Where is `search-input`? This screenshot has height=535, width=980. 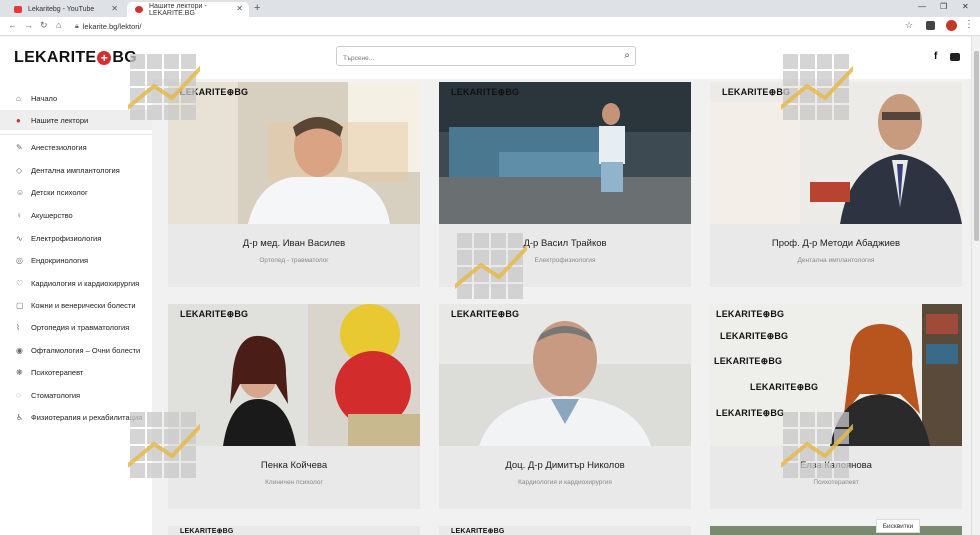
search-input is located at coordinates (472, 58).